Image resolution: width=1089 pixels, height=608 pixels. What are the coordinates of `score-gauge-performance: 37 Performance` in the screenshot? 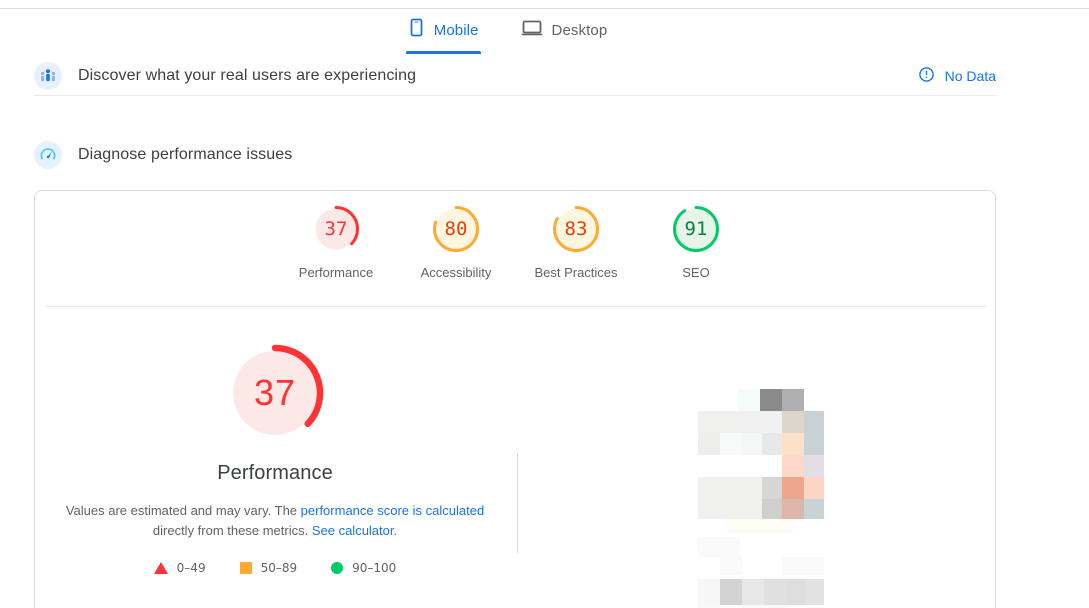 It's located at (336, 241).